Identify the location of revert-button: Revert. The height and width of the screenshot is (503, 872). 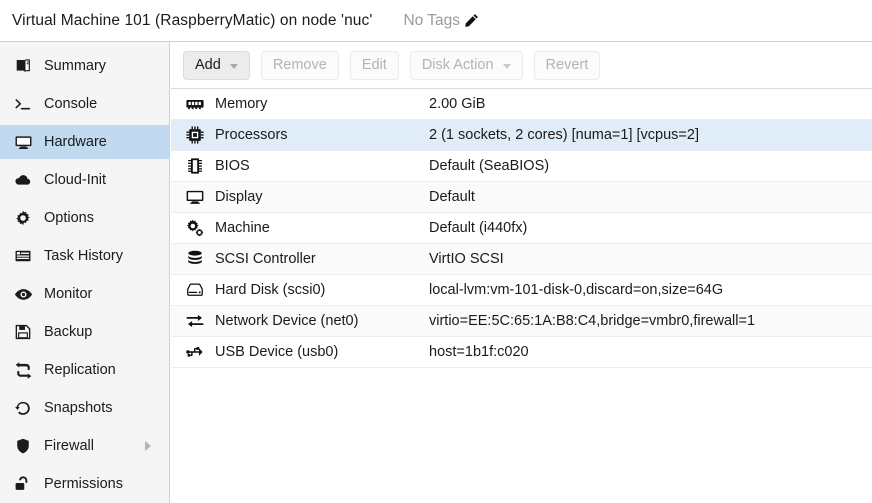
(567, 65).